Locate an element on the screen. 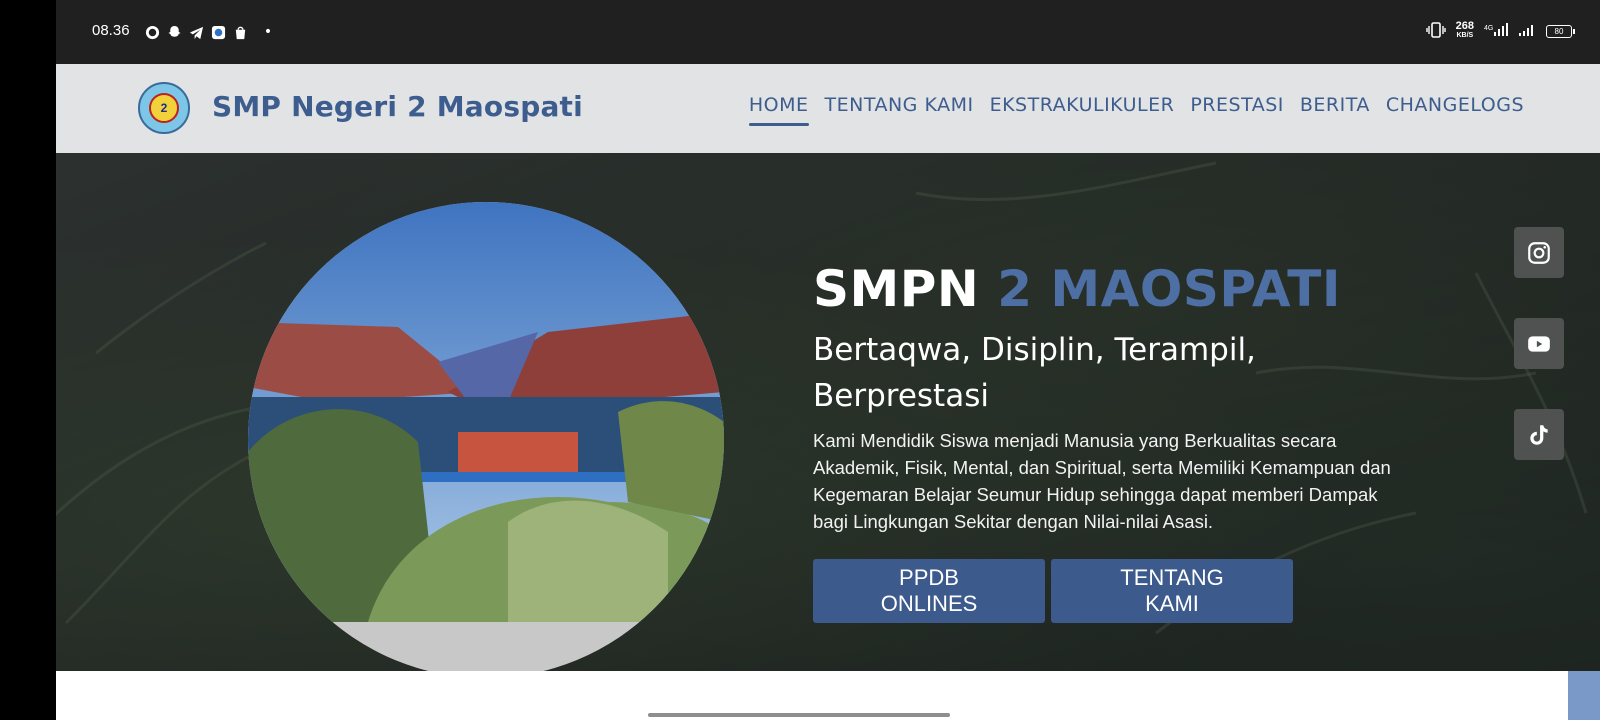 This screenshot has height=720, width=1600. nav-ekstrakulikuler: EKSTRAKULIKULER is located at coordinates (1082, 109).